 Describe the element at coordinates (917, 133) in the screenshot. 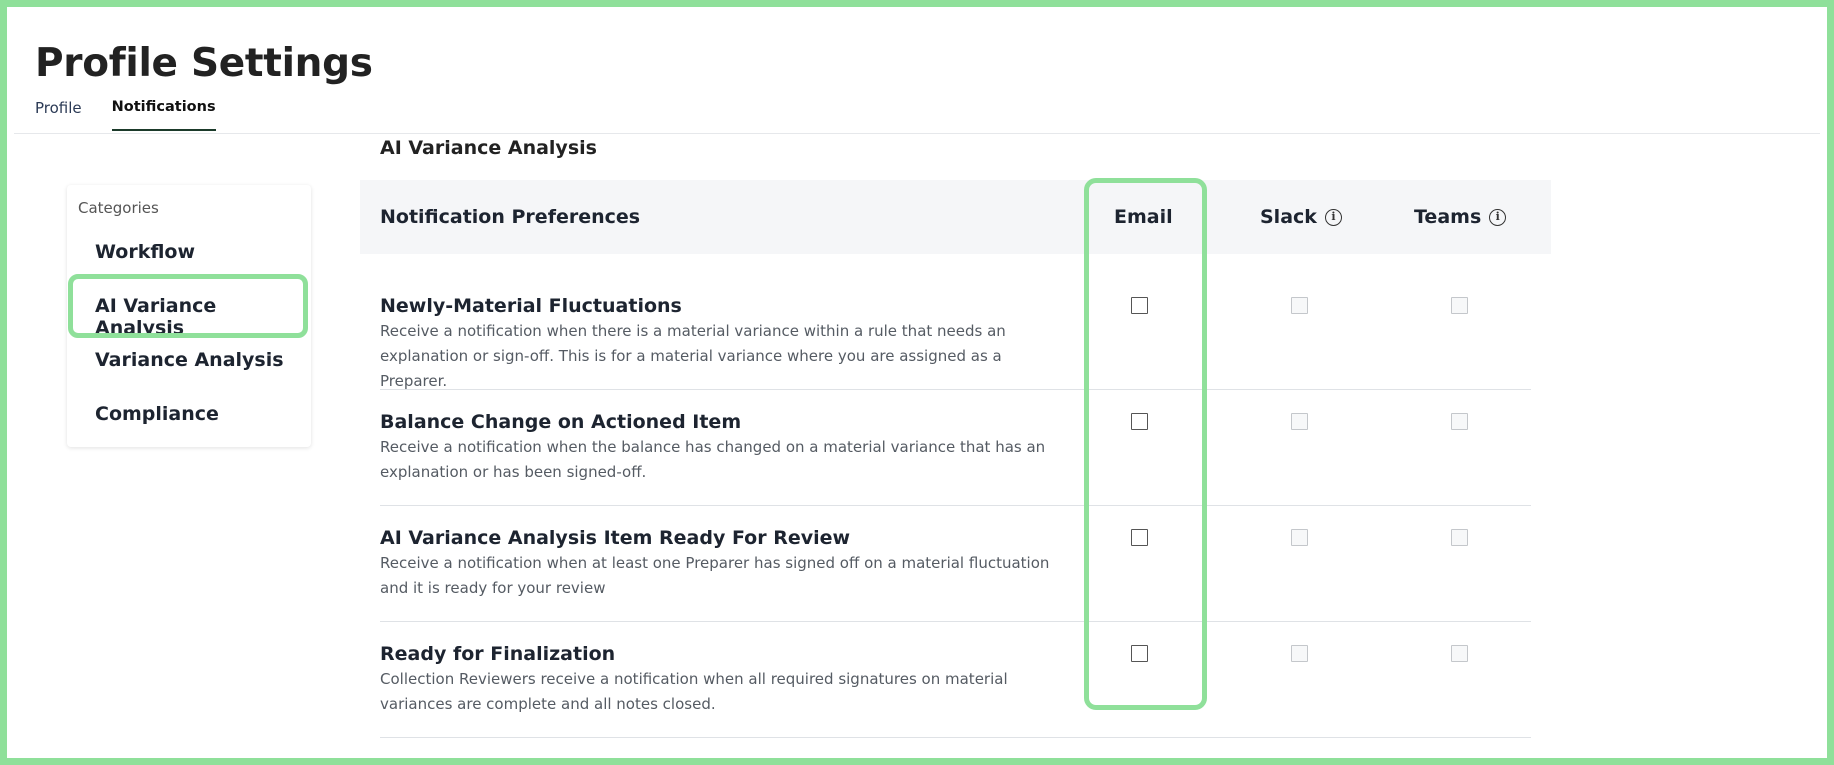

I see `tabs-divider` at that location.